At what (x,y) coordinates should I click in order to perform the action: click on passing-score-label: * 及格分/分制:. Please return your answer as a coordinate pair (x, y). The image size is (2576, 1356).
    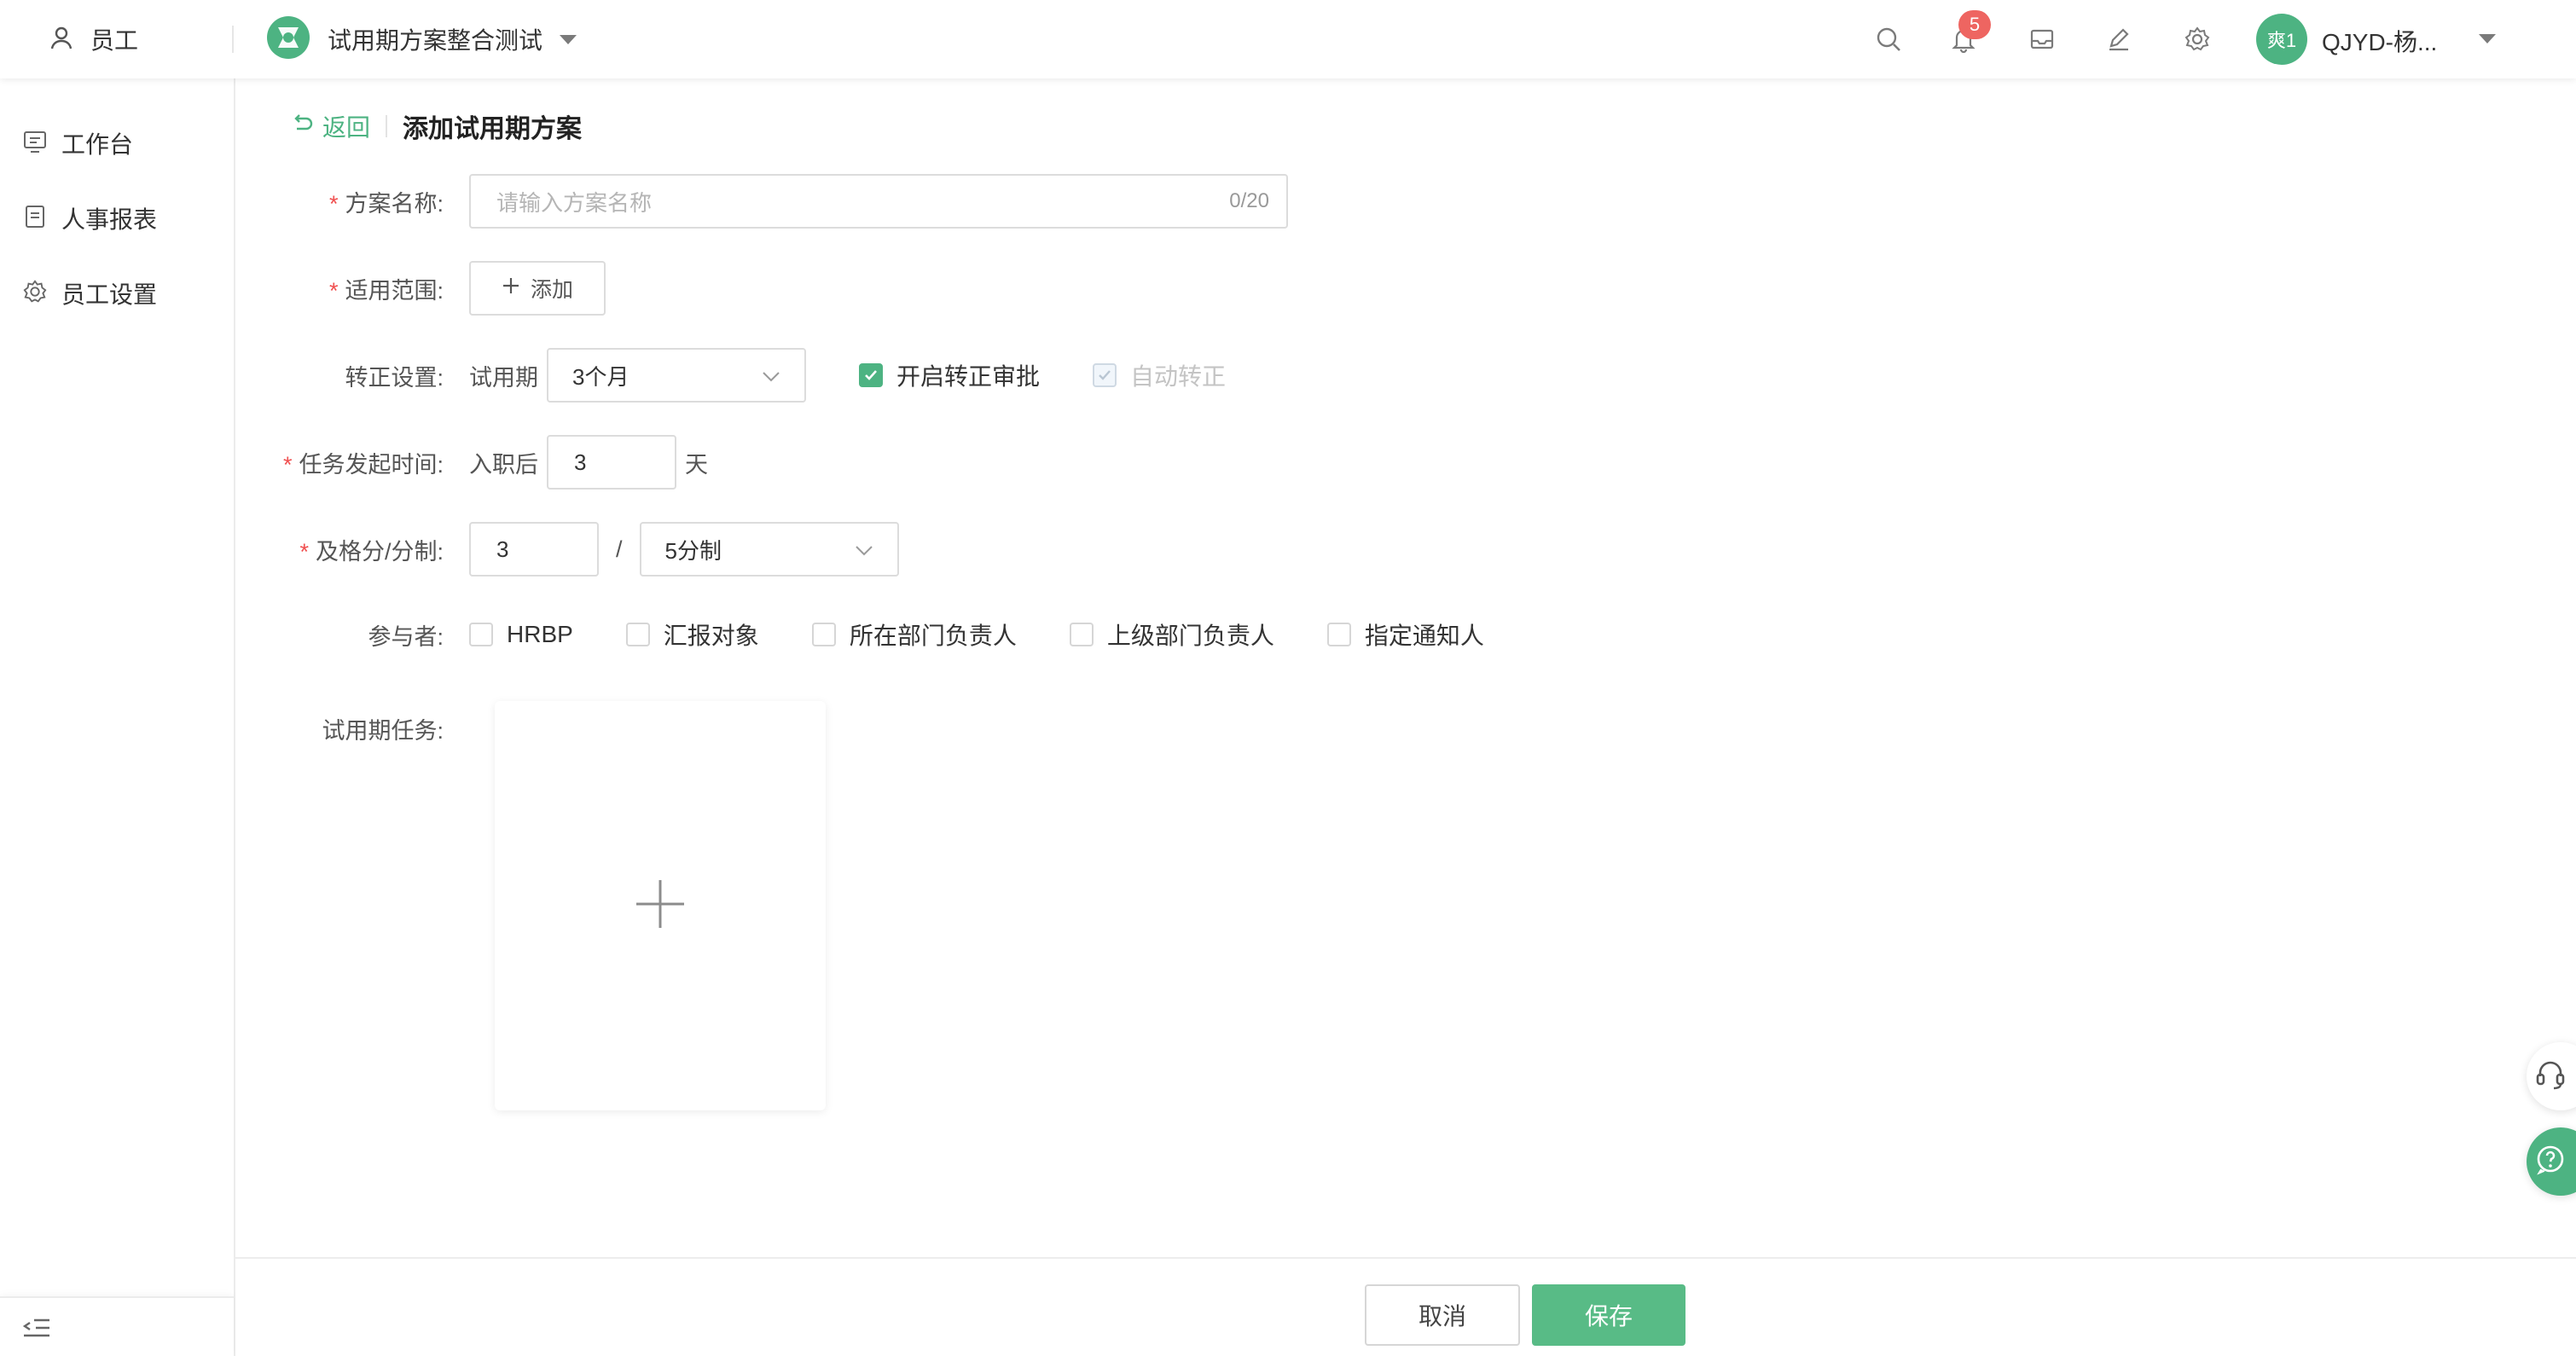
    Looking at the image, I should click on (371, 551).